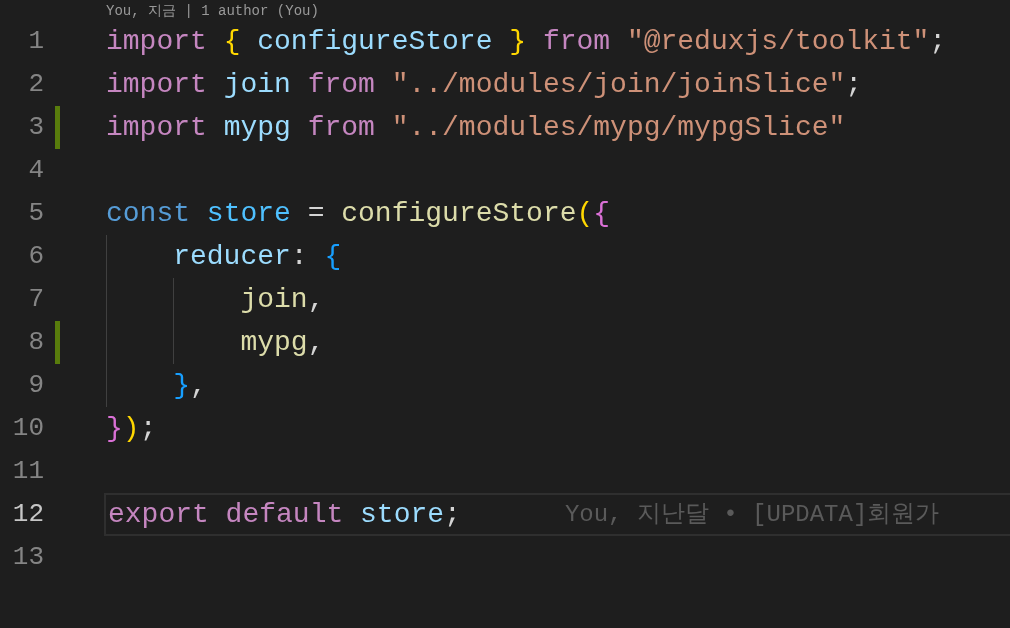 This screenshot has width=1010, height=628. What do you see at coordinates (36, 84) in the screenshot?
I see `line-number: 2` at bounding box center [36, 84].